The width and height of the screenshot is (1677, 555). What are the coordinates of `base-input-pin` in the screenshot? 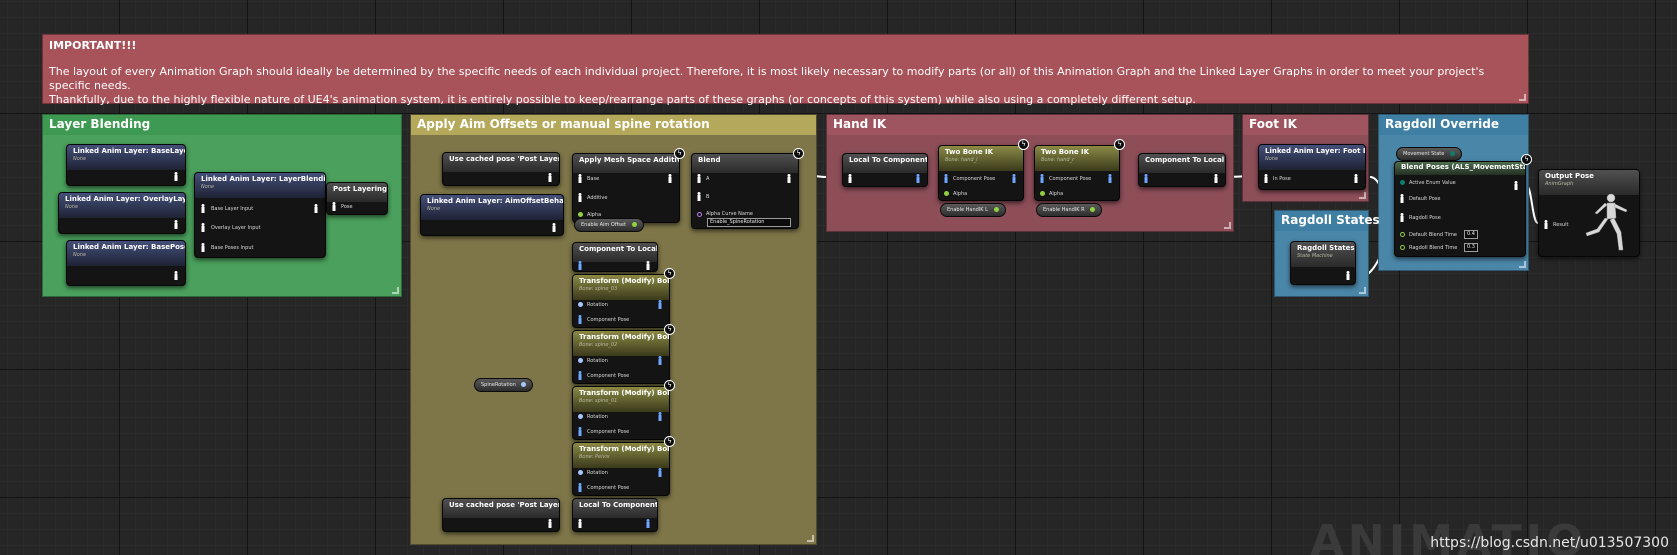 It's located at (580, 178).